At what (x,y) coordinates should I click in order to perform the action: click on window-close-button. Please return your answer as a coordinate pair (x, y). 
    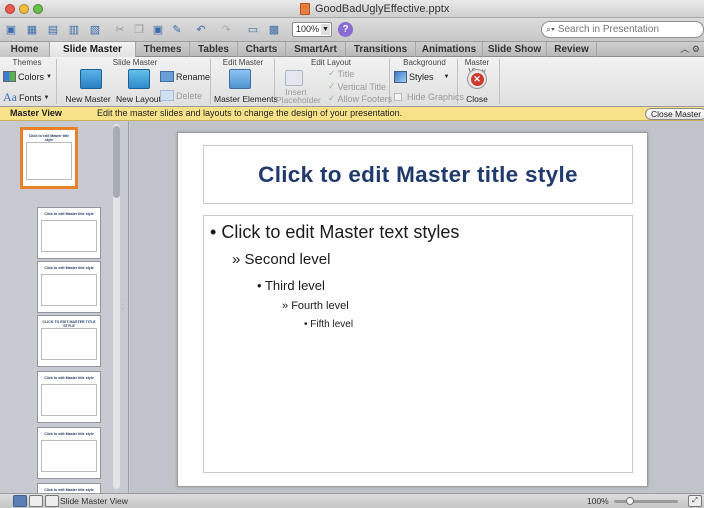
    Looking at the image, I should click on (10, 9).